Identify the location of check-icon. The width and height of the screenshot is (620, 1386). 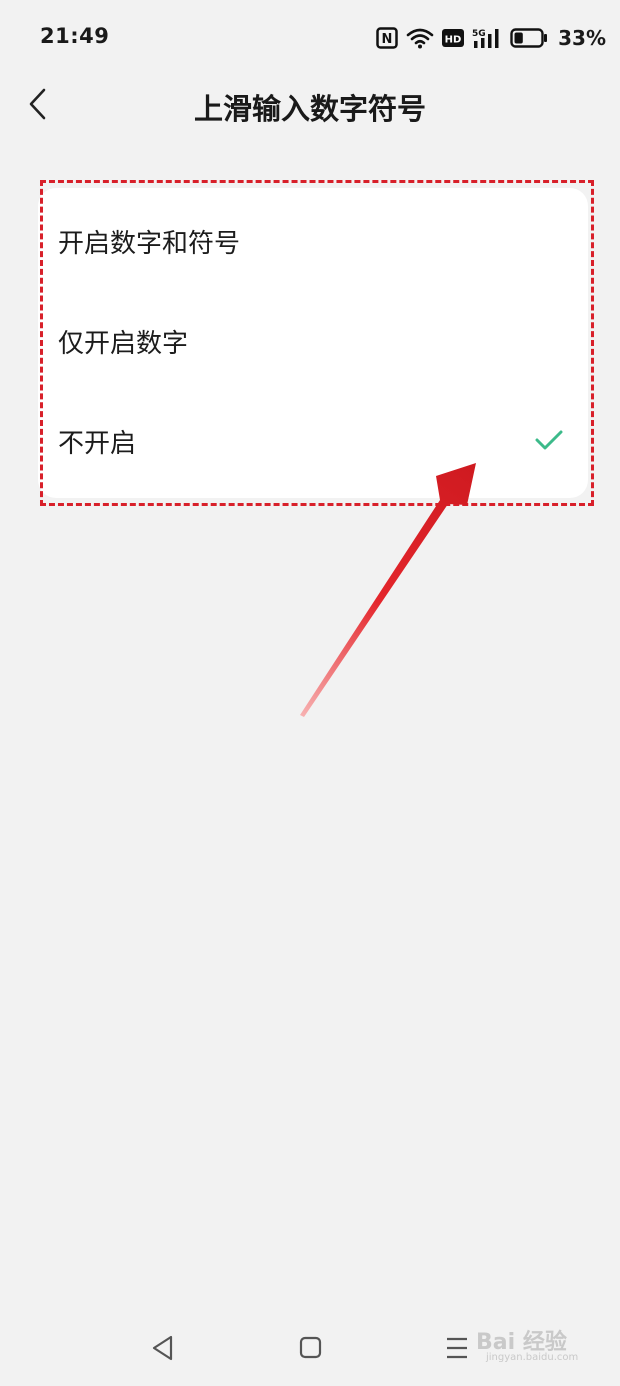
(549, 440).